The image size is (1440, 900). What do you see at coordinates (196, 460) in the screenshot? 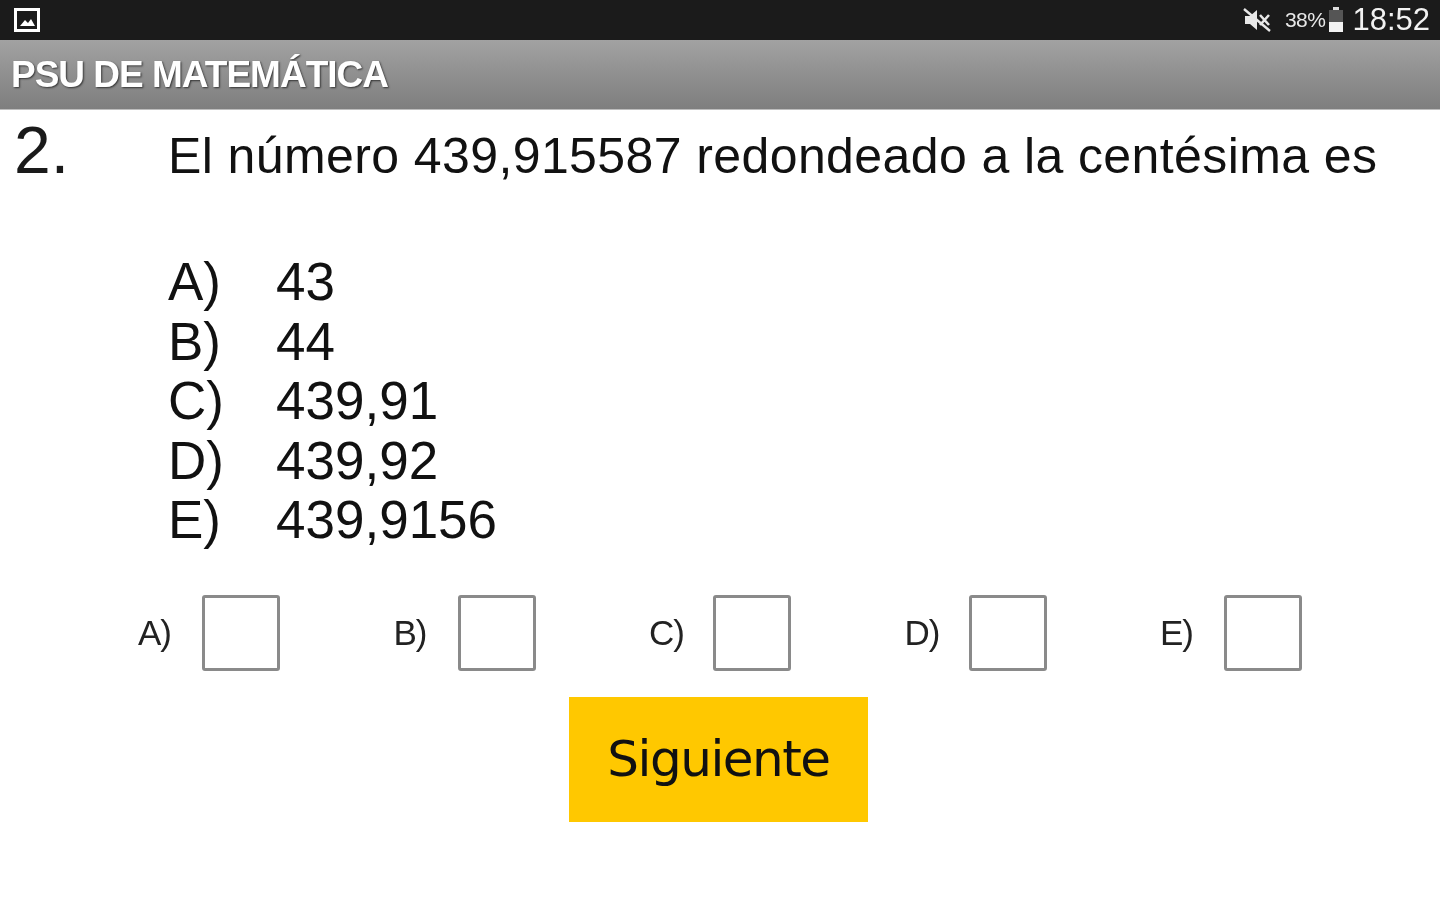
I see `option-letter: D)` at bounding box center [196, 460].